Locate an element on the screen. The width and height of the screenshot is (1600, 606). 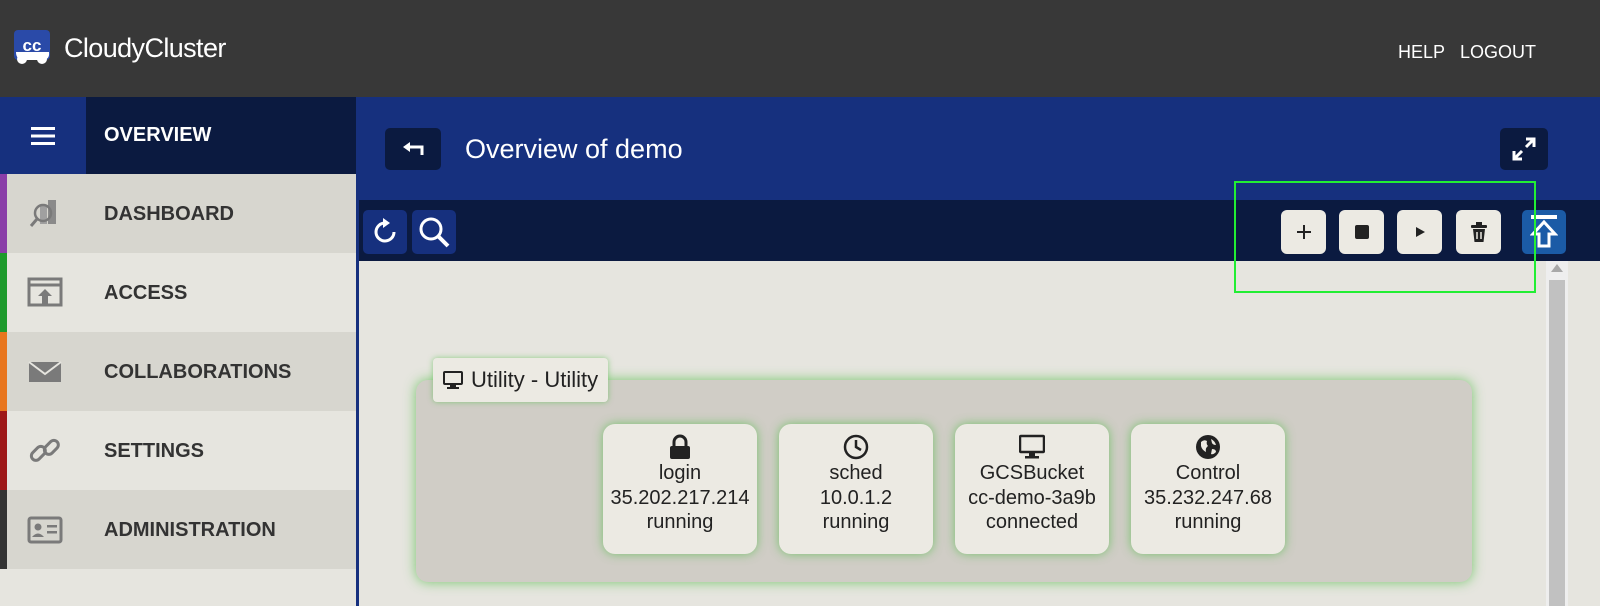
return-arrow-icon is located at coordinates (413, 148).